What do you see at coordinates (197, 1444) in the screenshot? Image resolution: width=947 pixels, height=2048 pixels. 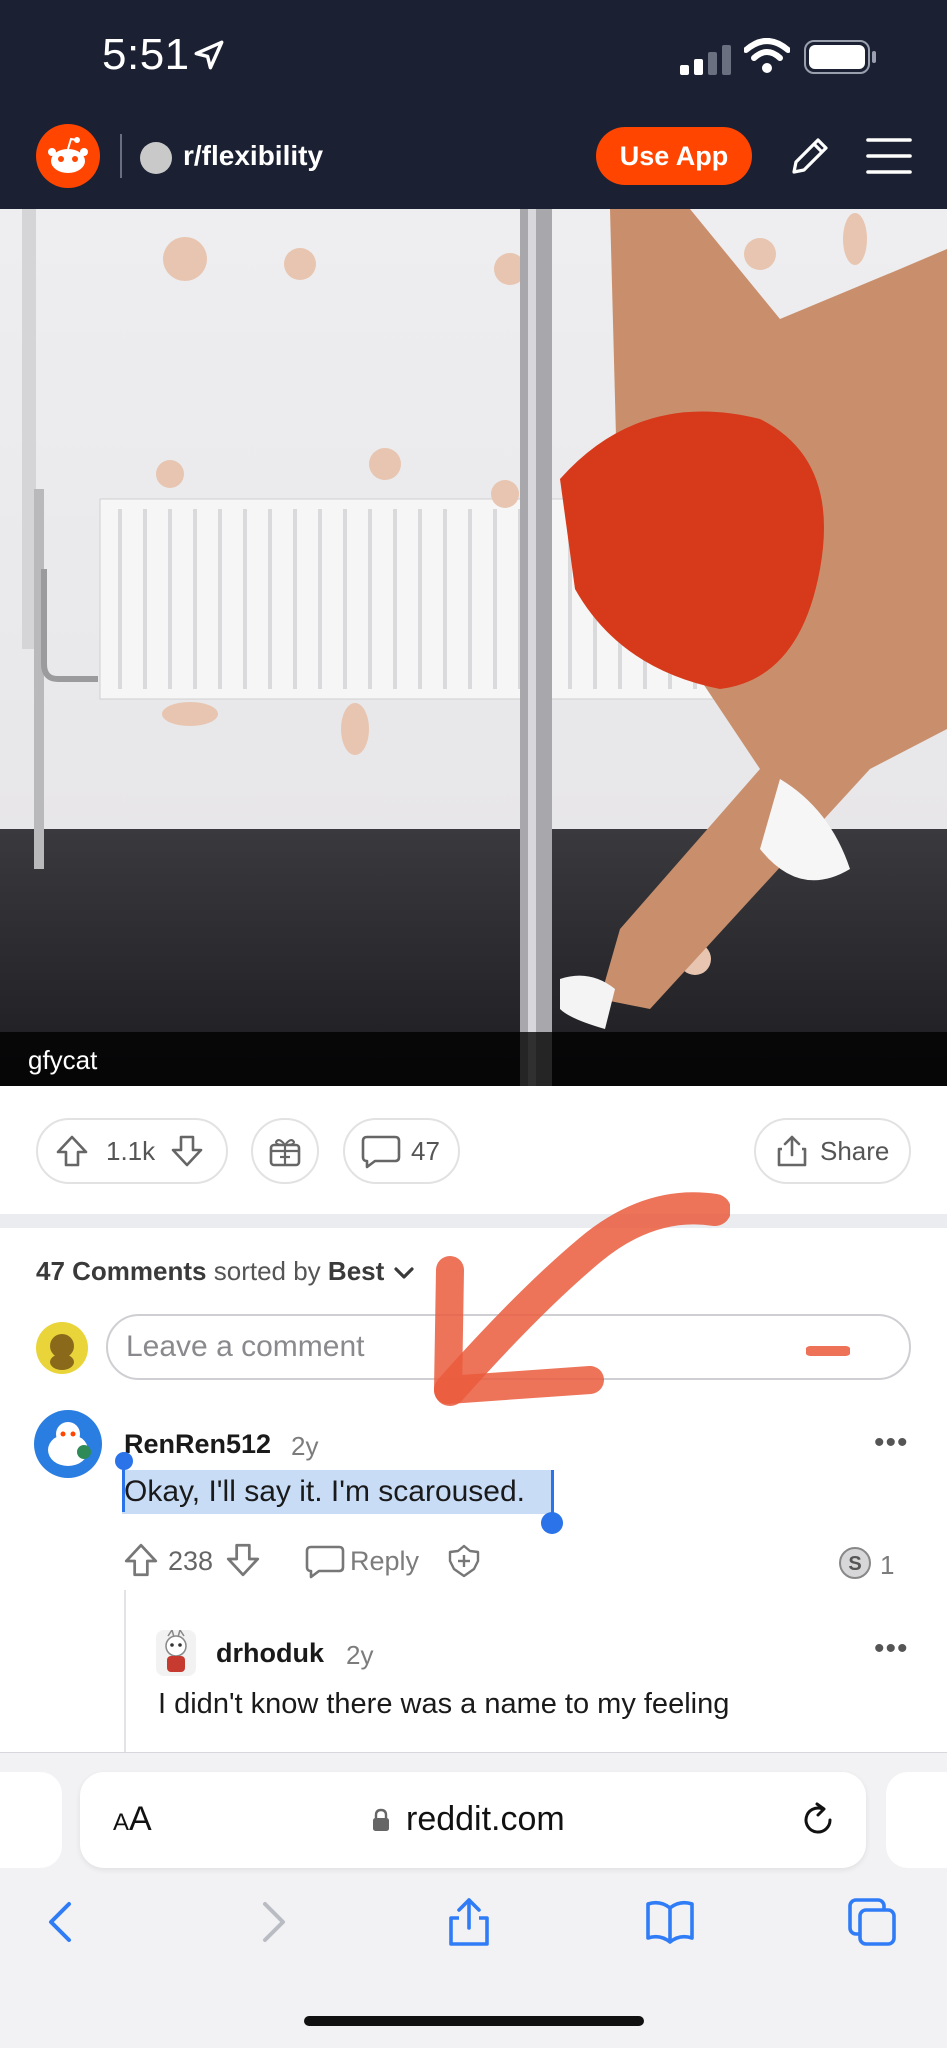 I see `comment-author: RenRen512` at bounding box center [197, 1444].